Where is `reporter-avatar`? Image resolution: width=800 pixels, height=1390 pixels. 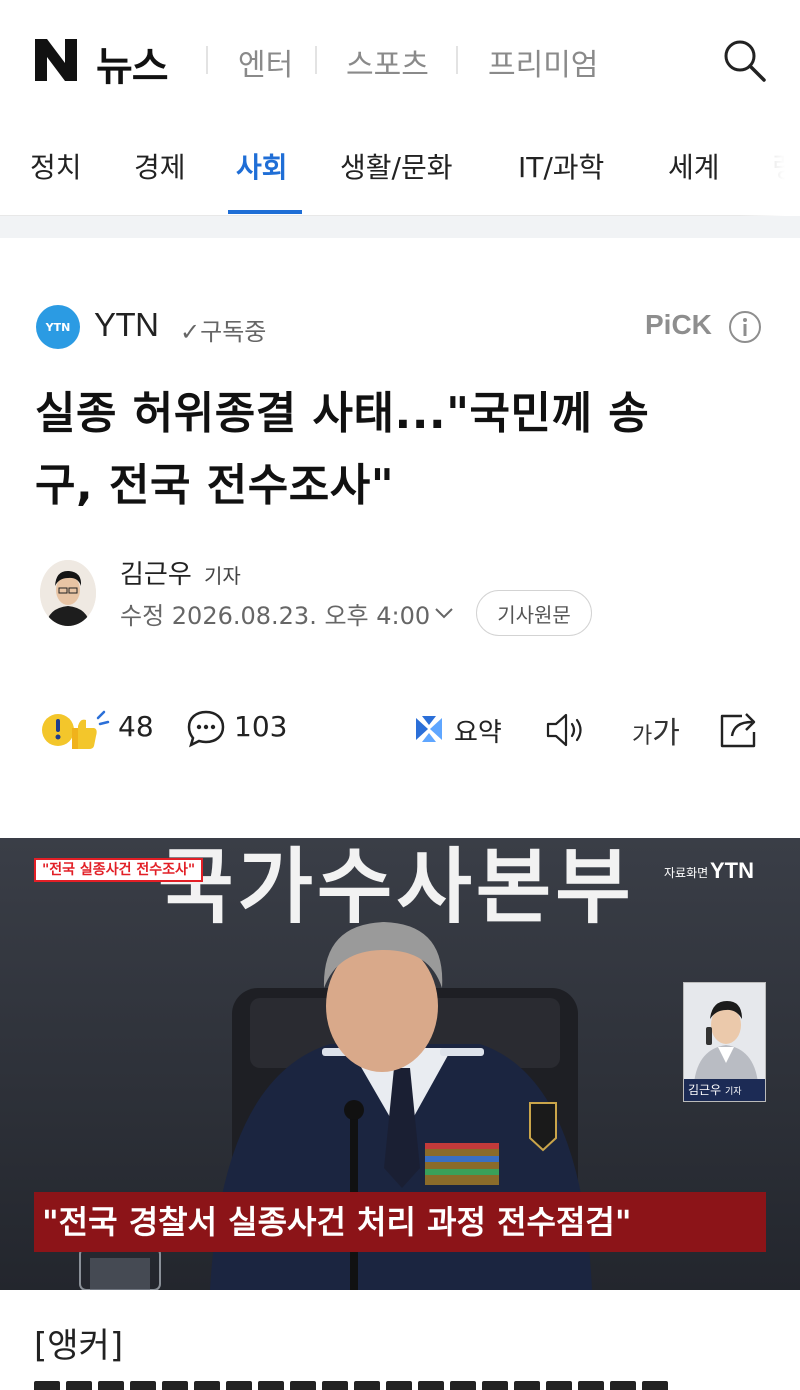
reporter-avatar is located at coordinates (68, 593).